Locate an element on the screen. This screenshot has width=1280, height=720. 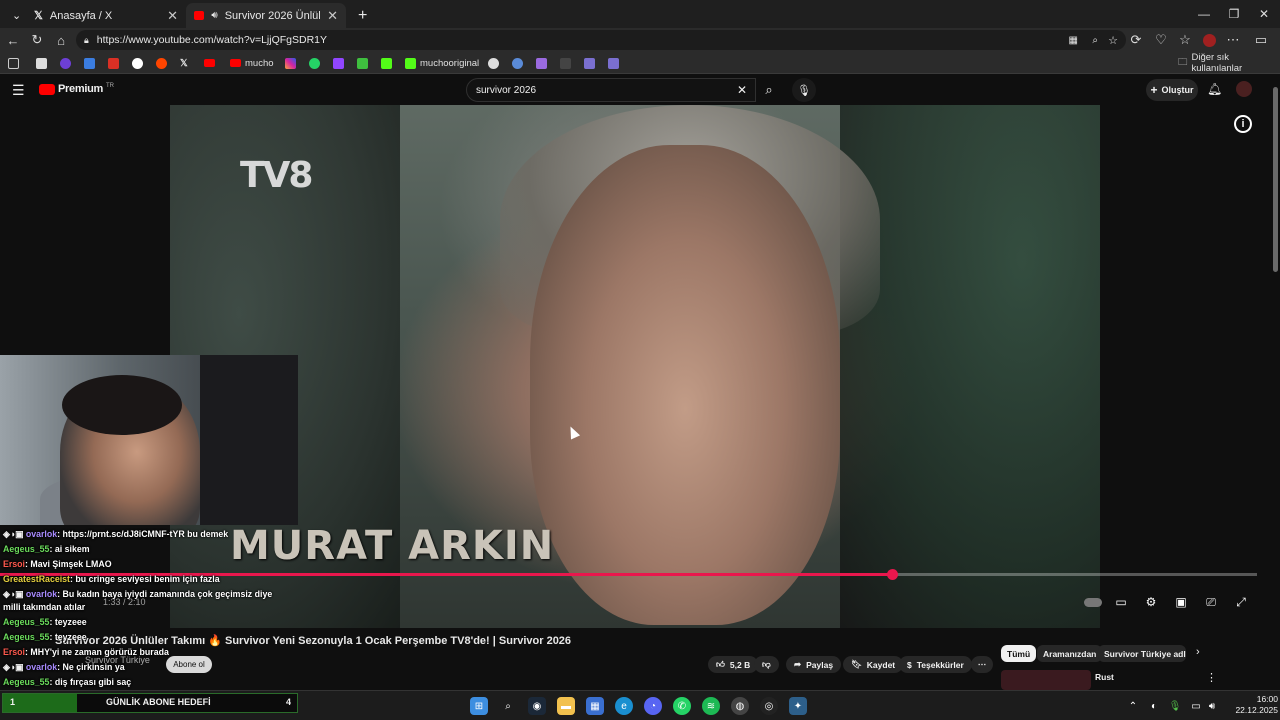
shield-icon is located at coordinates (613, 63).